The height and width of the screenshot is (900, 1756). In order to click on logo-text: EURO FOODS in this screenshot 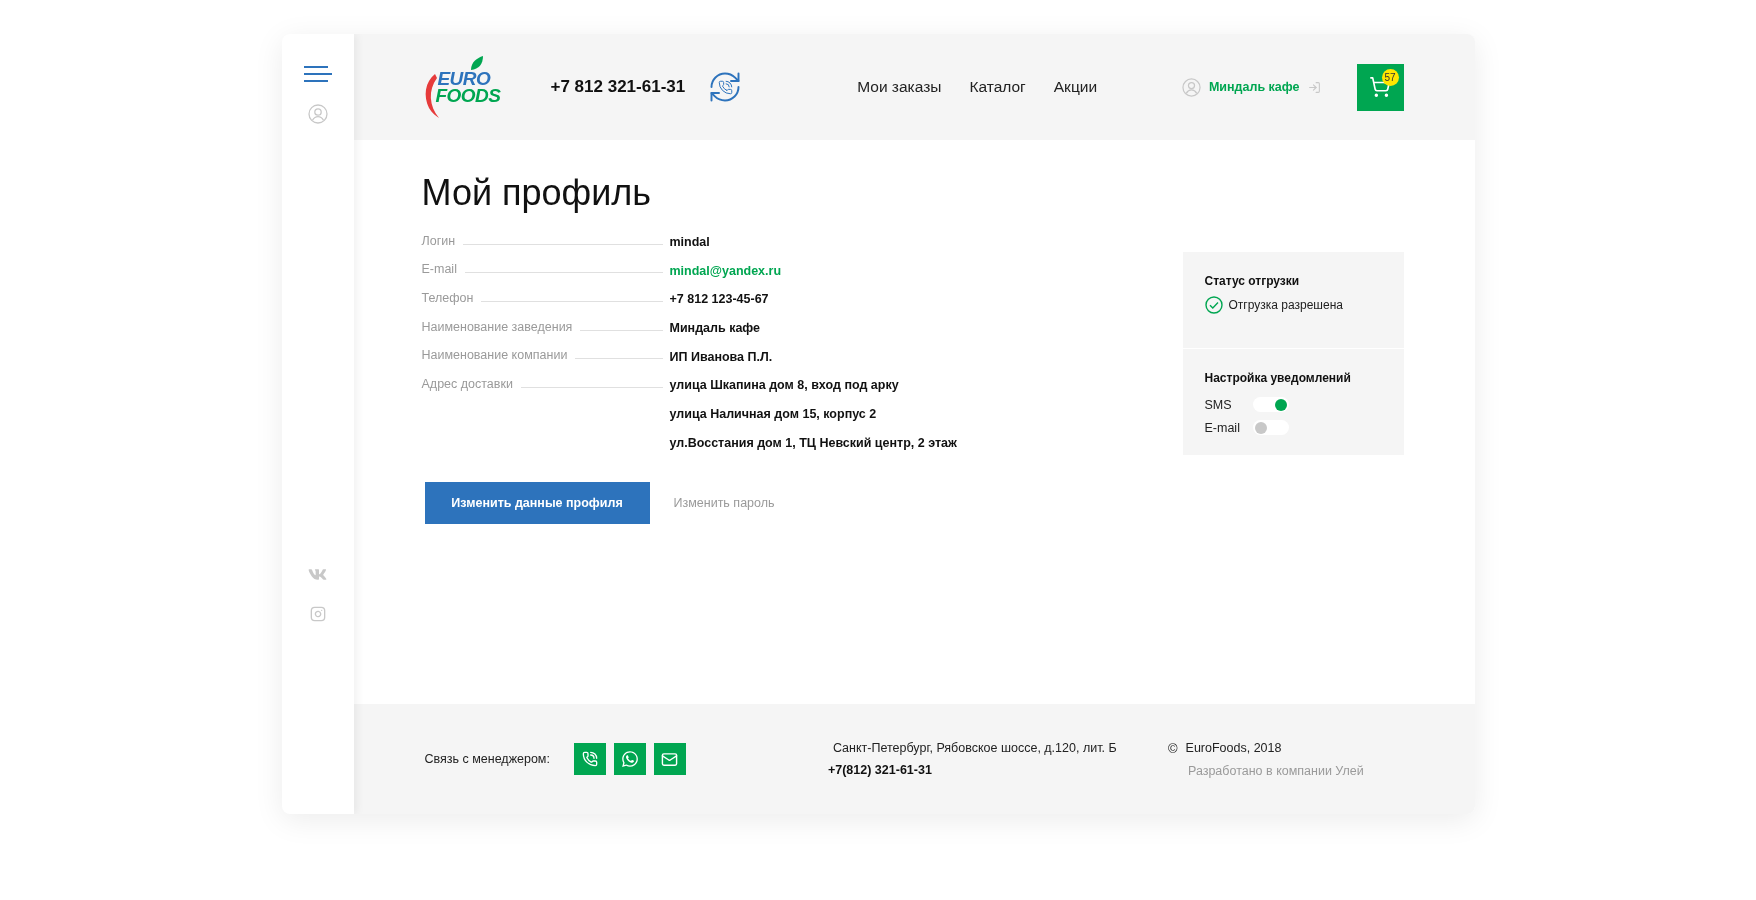, I will do `click(468, 87)`.